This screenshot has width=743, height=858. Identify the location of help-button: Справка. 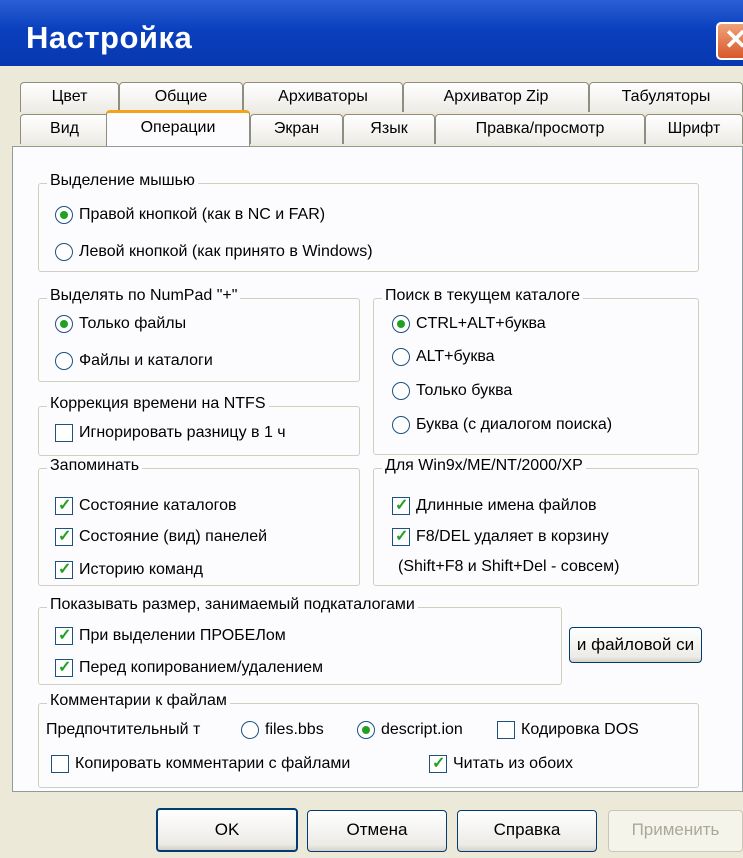
(527, 831).